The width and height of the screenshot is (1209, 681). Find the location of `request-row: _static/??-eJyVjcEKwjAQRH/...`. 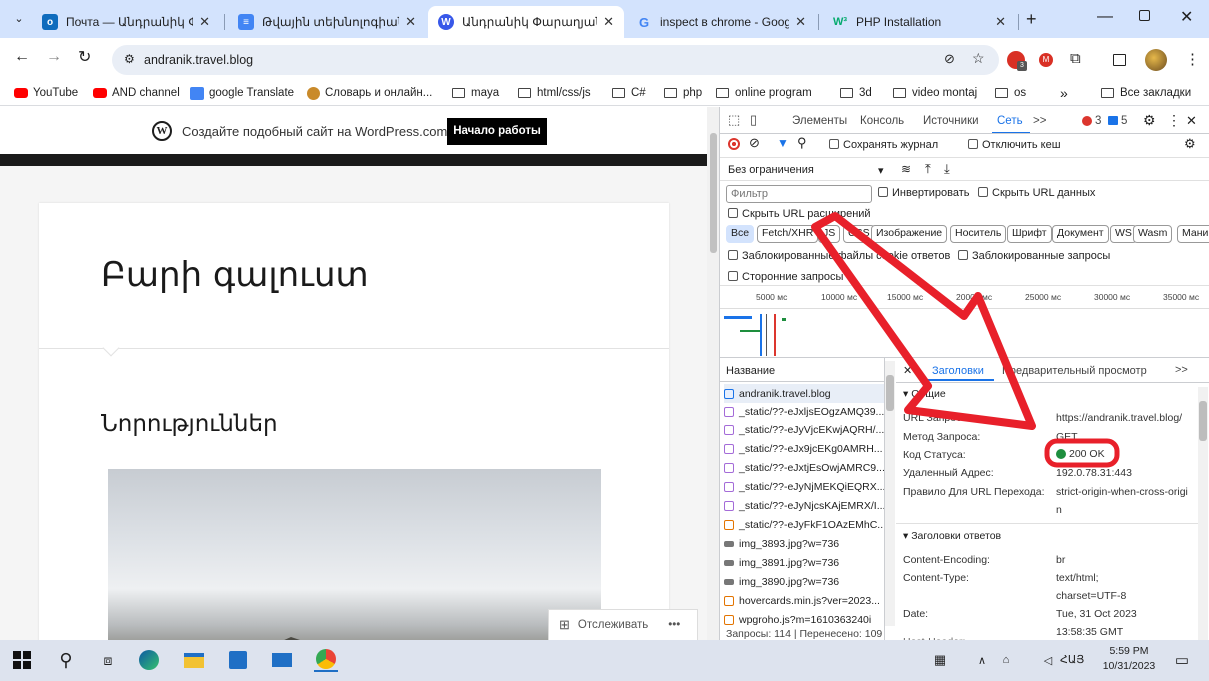

request-row: _static/??-eJyVjcEKwjAQRH/... is located at coordinates (804, 429).